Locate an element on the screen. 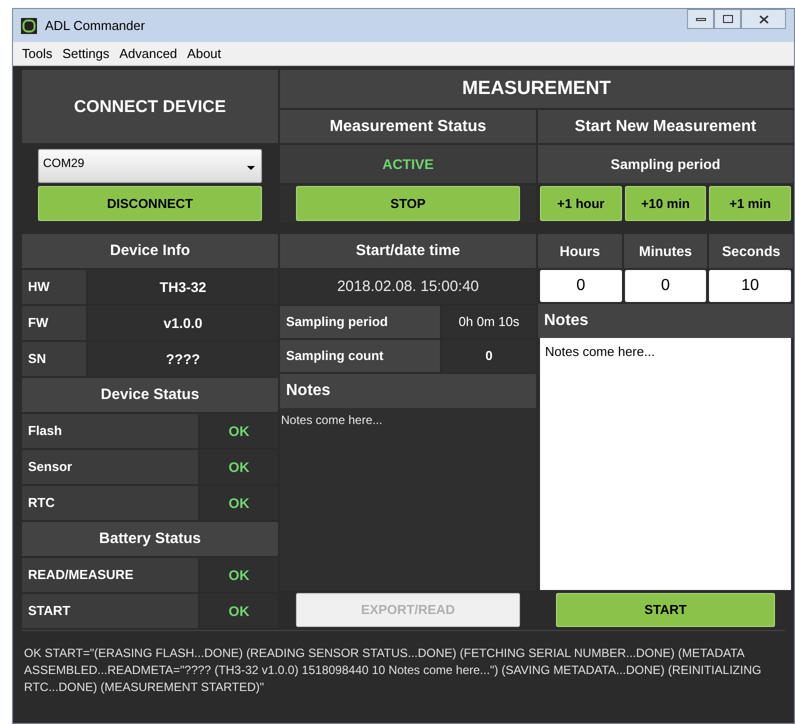 This screenshot has width=795, height=724. increment-button: +10 min is located at coordinates (665, 203).